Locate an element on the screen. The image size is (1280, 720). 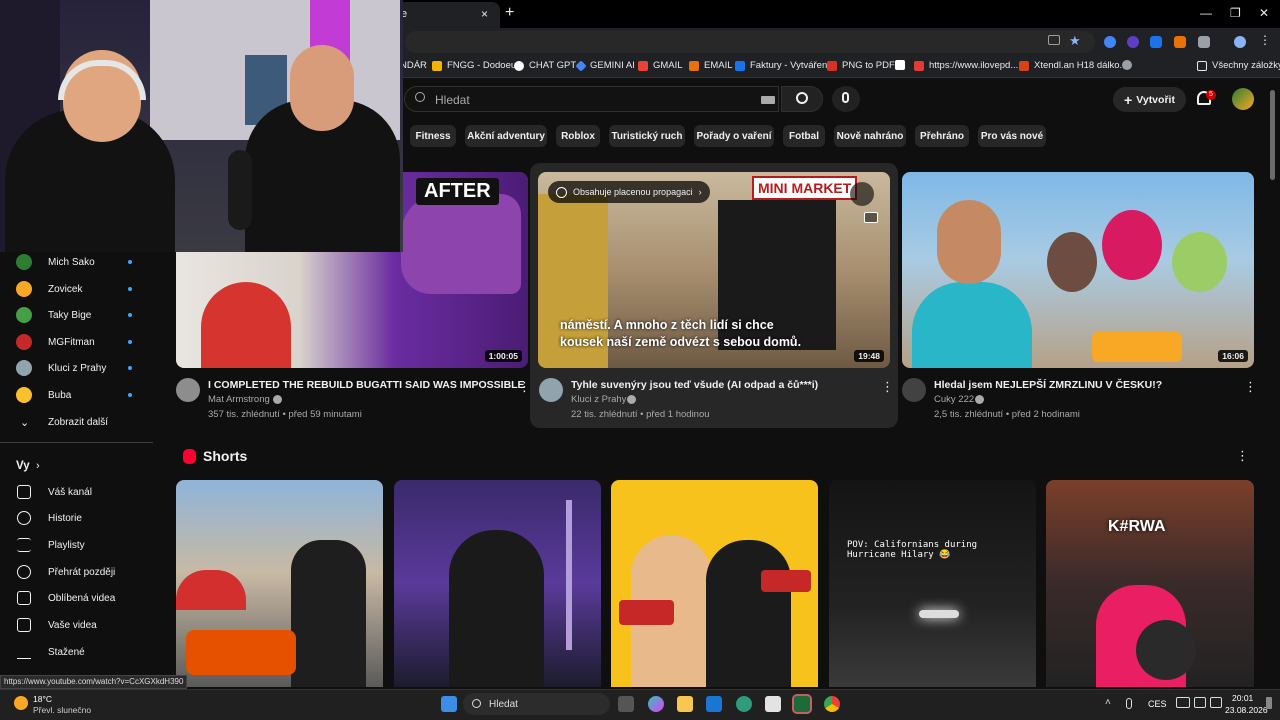
chip-football: Fotbal is located at coordinates (804, 136).